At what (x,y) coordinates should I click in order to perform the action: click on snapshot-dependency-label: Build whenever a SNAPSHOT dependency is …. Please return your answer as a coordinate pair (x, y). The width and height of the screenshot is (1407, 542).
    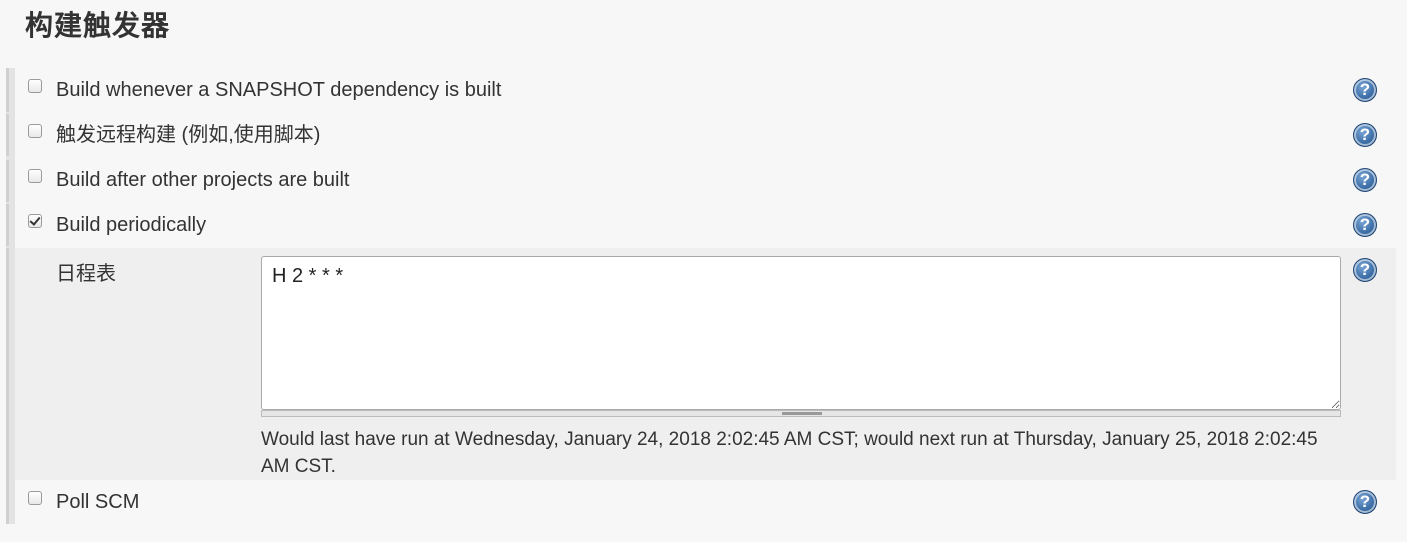
    Looking at the image, I should click on (278, 90).